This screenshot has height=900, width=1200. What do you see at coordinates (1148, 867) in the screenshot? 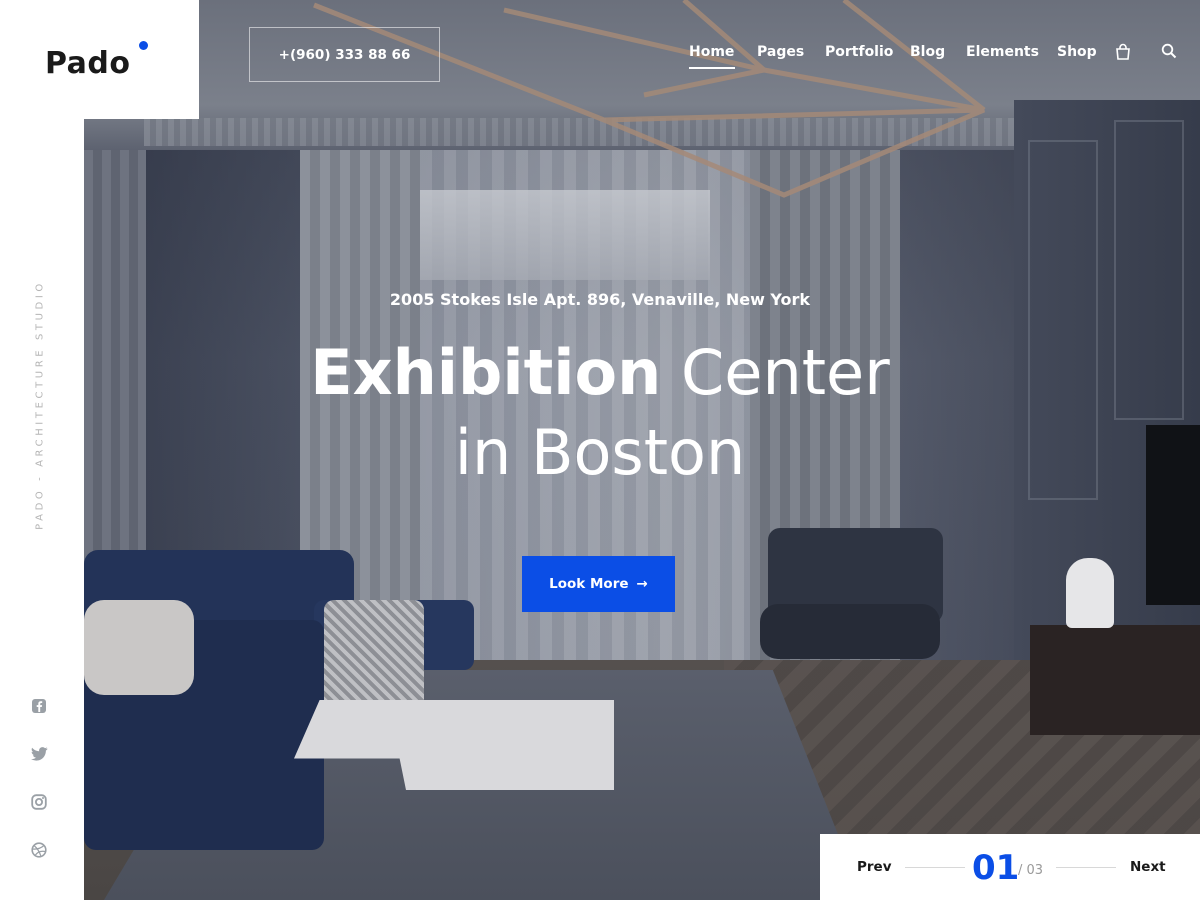
I see `next-button: Next` at bounding box center [1148, 867].